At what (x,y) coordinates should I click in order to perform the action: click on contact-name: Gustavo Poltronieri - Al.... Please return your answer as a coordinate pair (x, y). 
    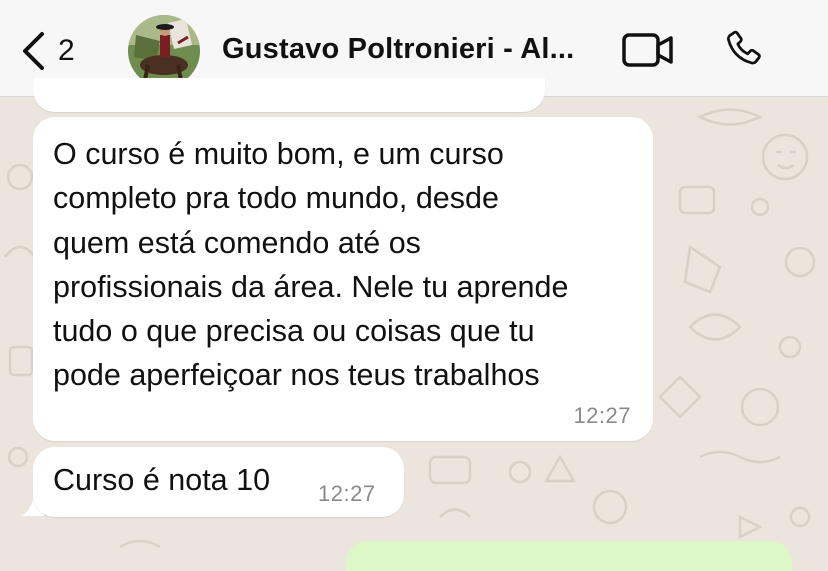
    Looking at the image, I should click on (398, 49).